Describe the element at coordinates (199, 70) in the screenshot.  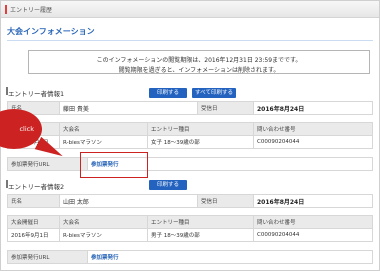
I see `notice-line-2: 閲覧期限を過ぎると、インフォメーションは削除されます。` at that location.